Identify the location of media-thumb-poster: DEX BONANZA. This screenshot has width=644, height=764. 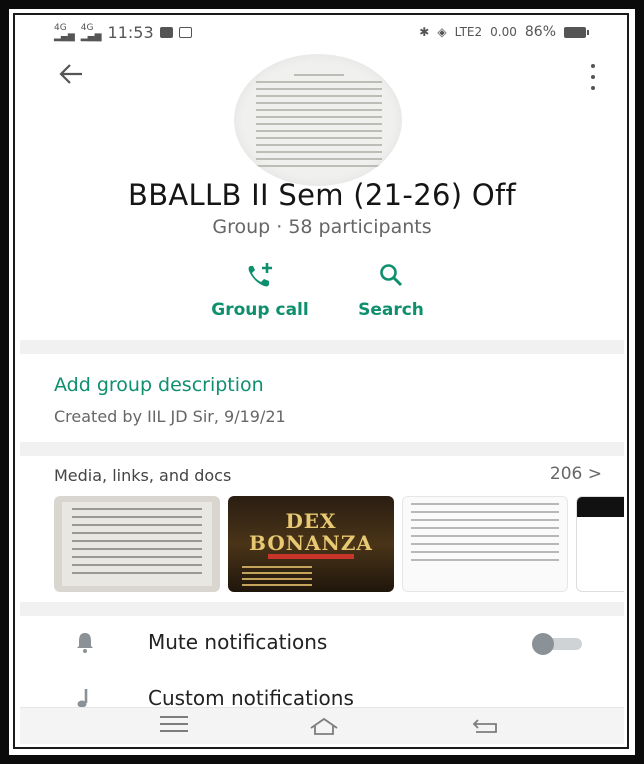
(311, 544).